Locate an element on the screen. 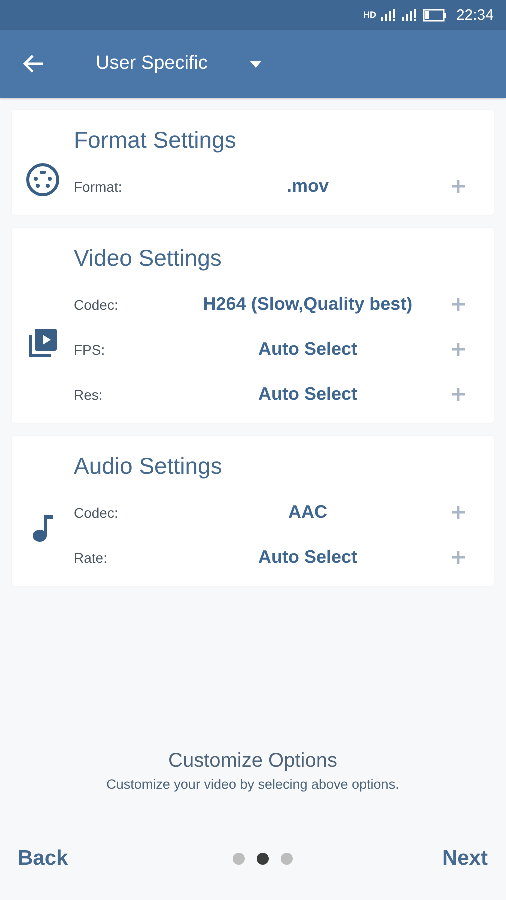 The image size is (506, 900). battery-icon is located at coordinates (435, 15).